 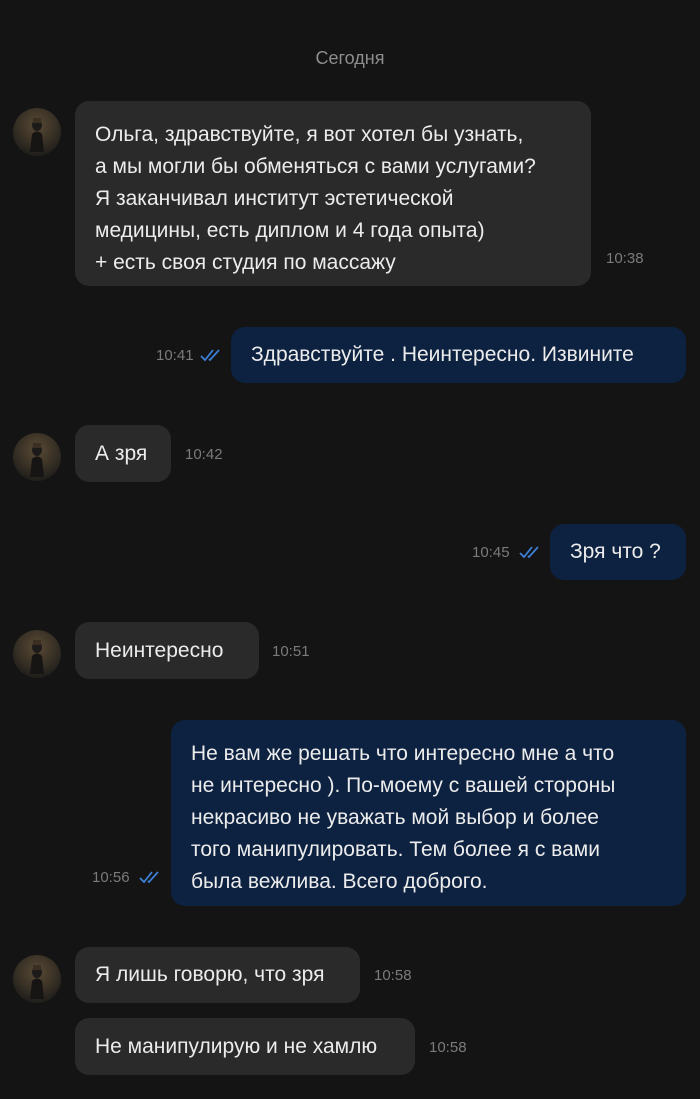 I want to click on message-text-line: не интересно ). По-моему с вашей стороны, so click(x=403, y=785).